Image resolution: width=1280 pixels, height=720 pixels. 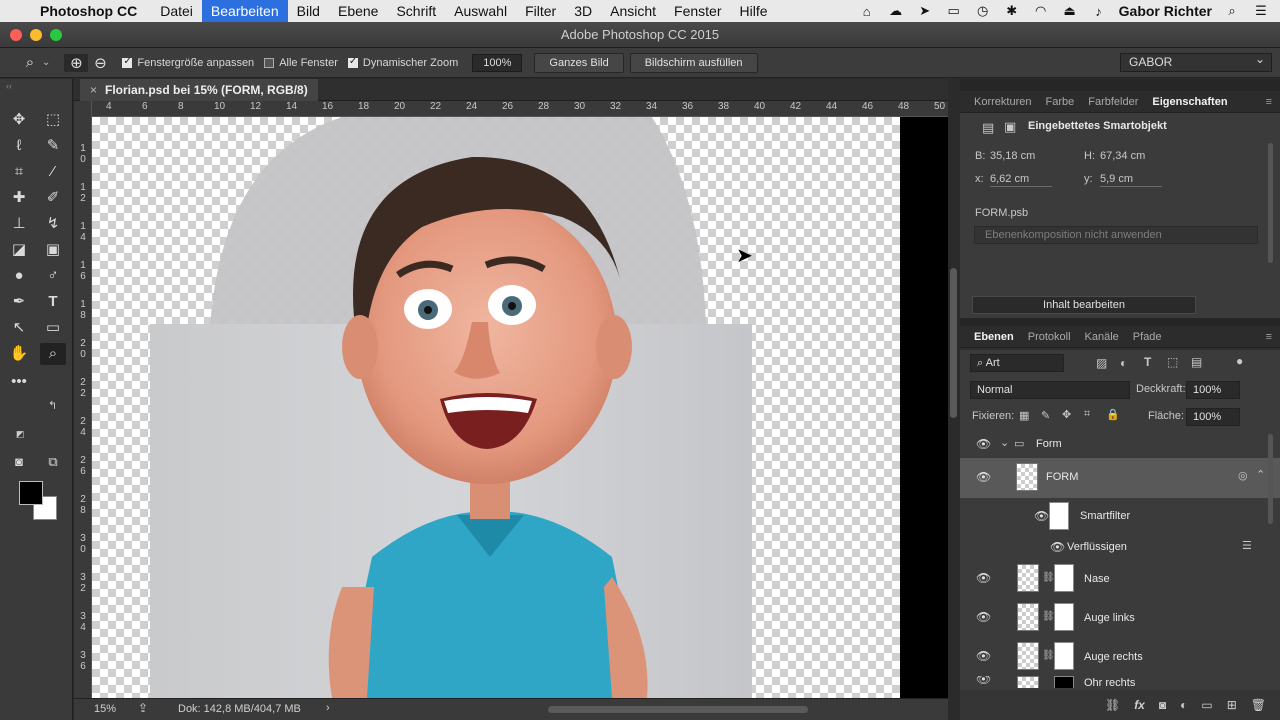 I want to click on filter-toggle-icon: ●, so click(x=1239, y=361).